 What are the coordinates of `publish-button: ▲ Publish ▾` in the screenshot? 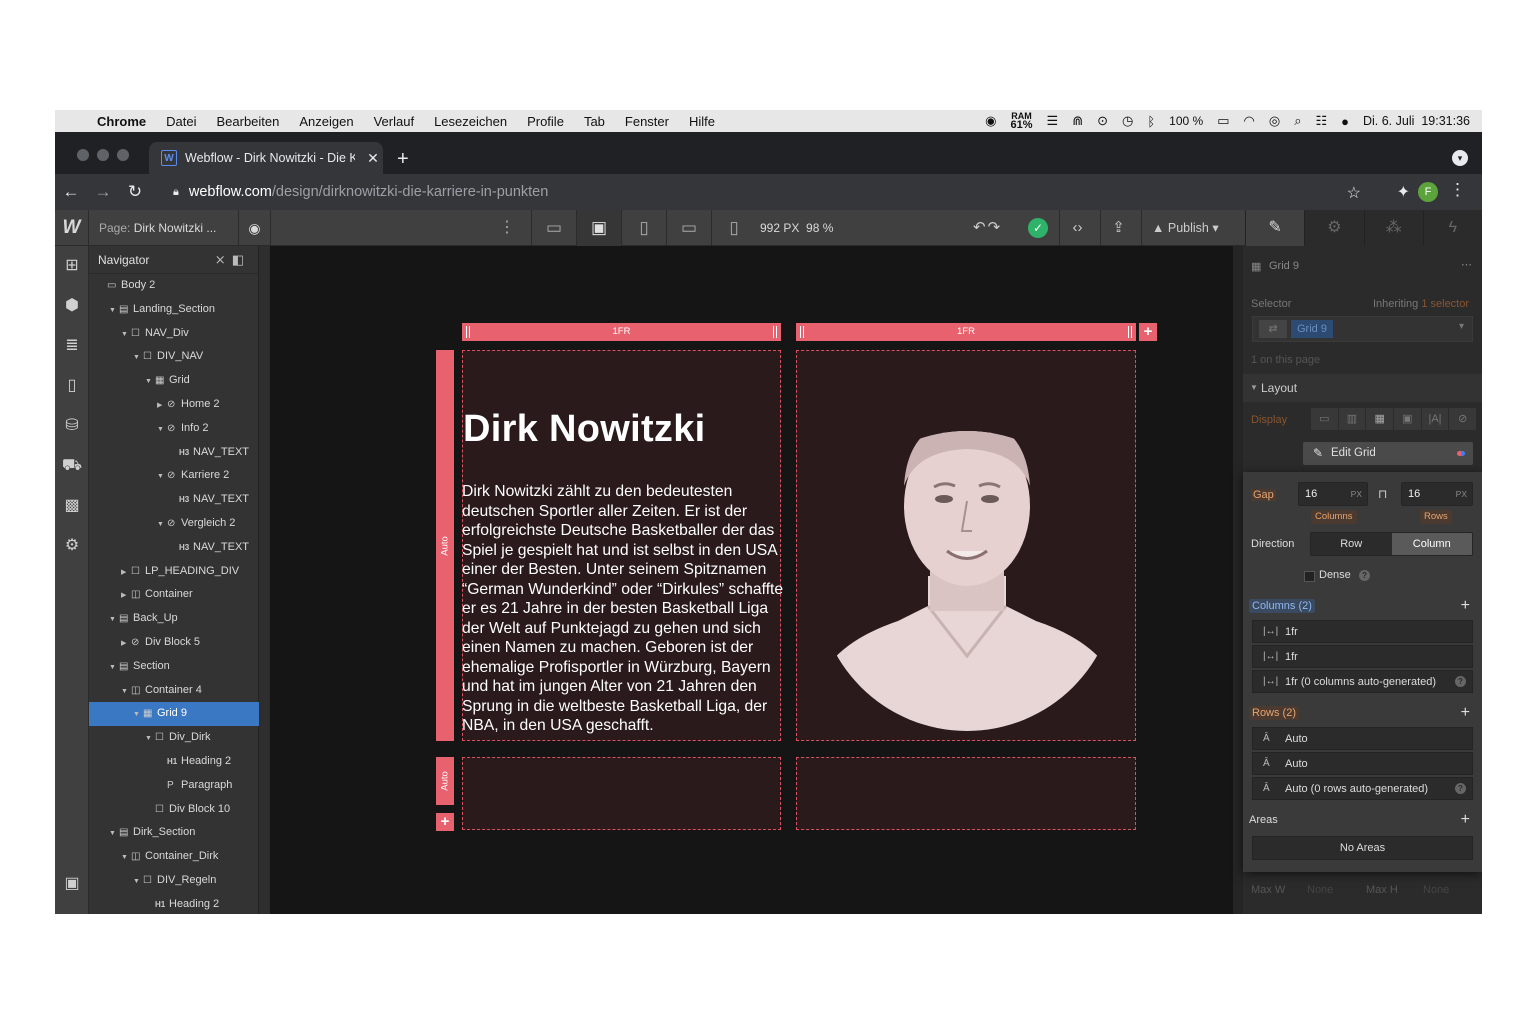 It's located at (1193, 228).